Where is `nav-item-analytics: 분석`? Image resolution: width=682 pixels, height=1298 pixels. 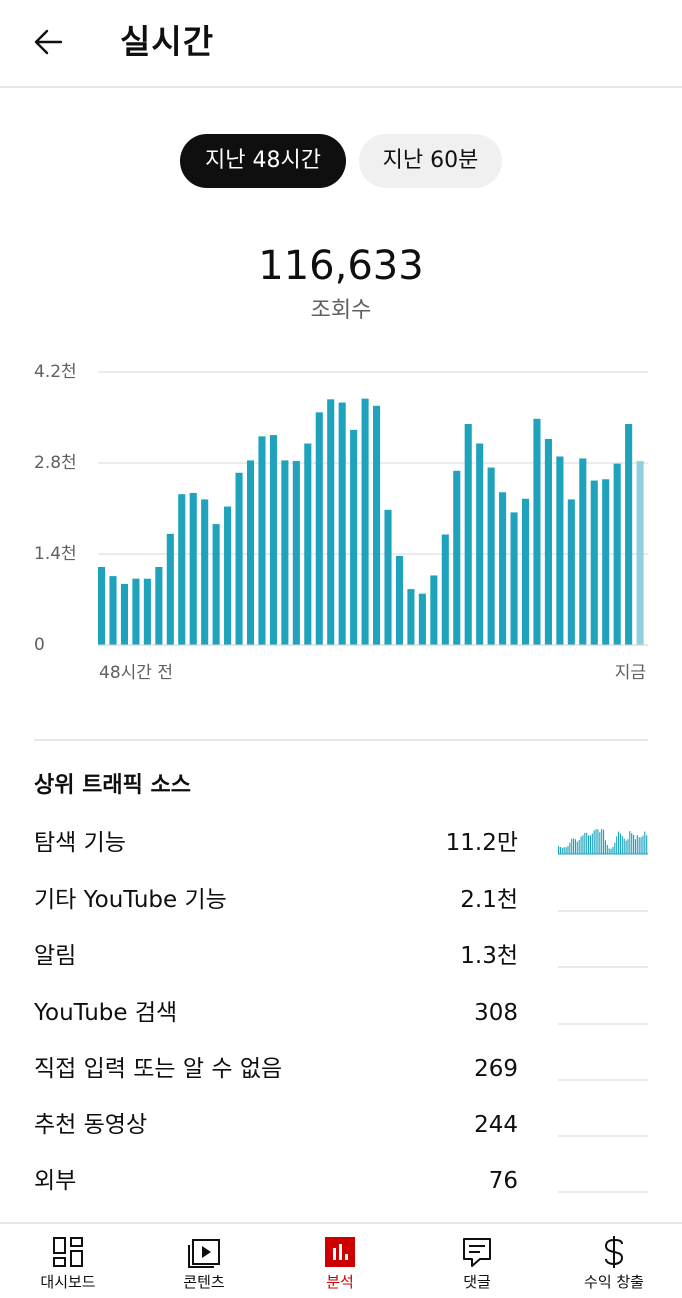
nav-item-analytics: 분석 is located at coordinates (340, 1261).